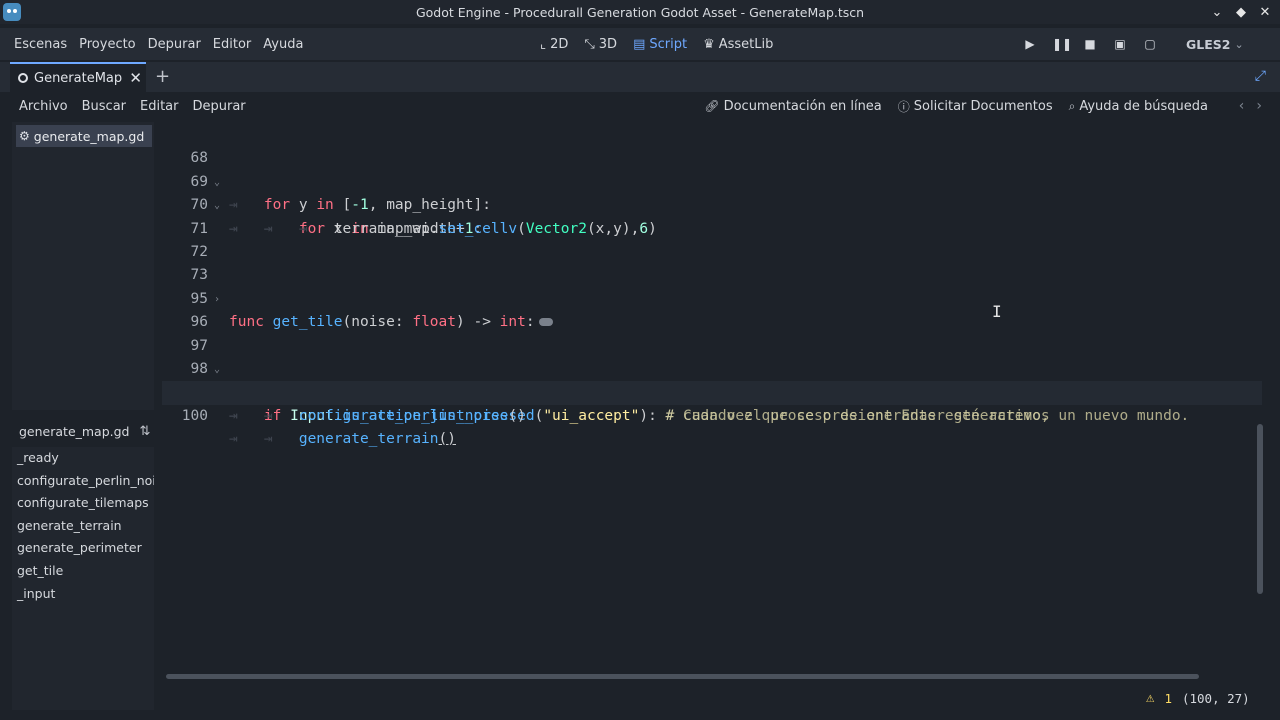 The height and width of the screenshot is (720, 1280). I want to click on sort-icon: ⇅, so click(145, 431).